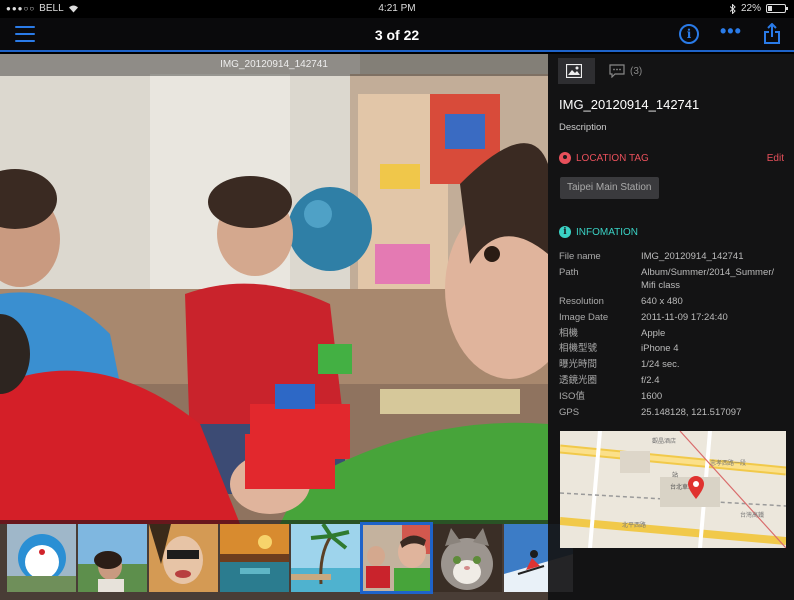  What do you see at coordinates (612, 158) in the screenshot?
I see `location-header-label: LOCATION TAG` at bounding box center [612, 158].